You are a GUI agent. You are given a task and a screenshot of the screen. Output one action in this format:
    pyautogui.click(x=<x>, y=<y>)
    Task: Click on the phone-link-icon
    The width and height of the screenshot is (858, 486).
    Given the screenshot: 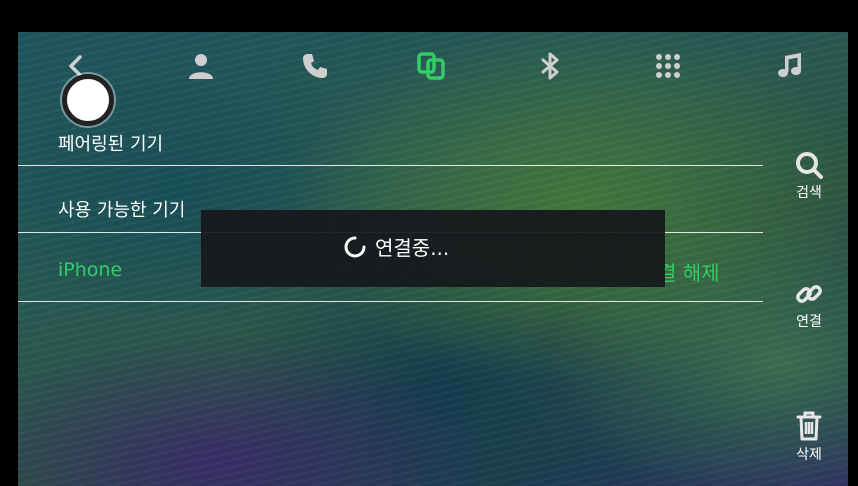 What is the action you would take?
    pyautogui.click(x=431, y=66)
    